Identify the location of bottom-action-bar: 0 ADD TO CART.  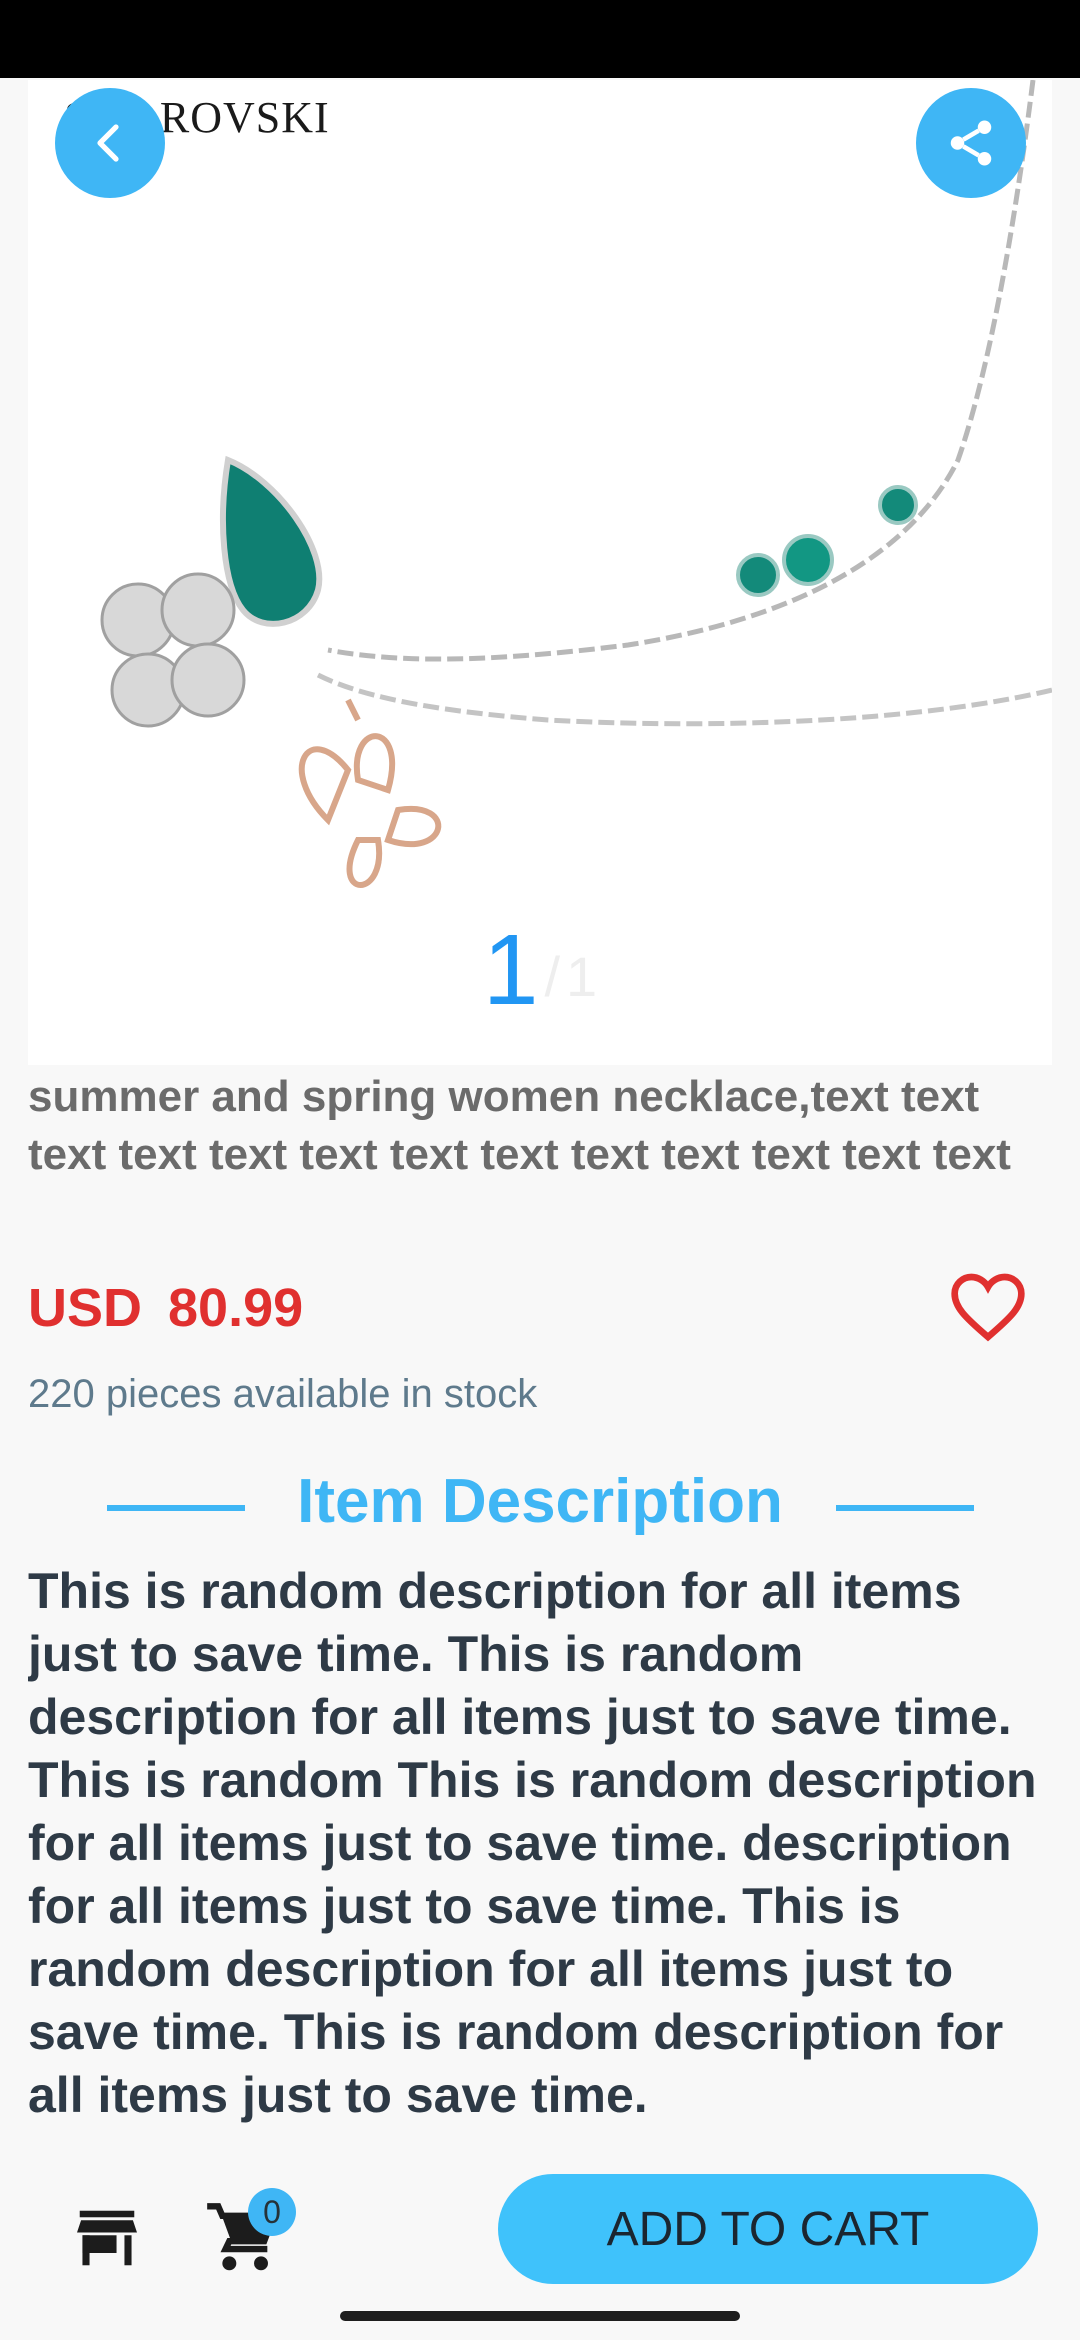
(540, 2228).